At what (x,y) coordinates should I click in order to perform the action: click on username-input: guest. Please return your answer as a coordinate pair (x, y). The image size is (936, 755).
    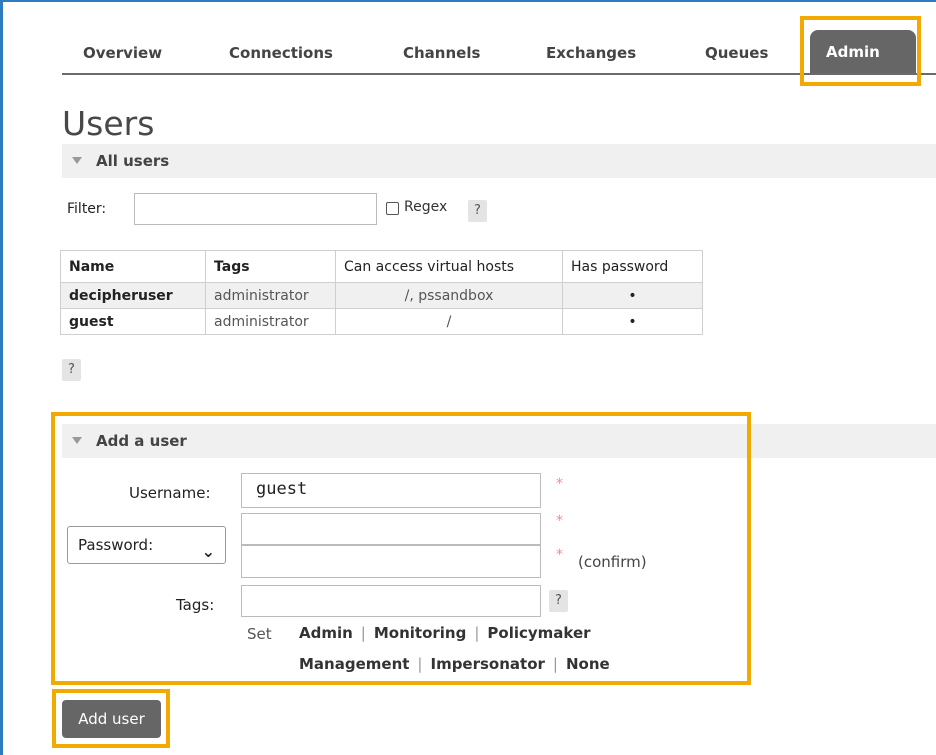
    Looking at the image, I should click on (391, 490).